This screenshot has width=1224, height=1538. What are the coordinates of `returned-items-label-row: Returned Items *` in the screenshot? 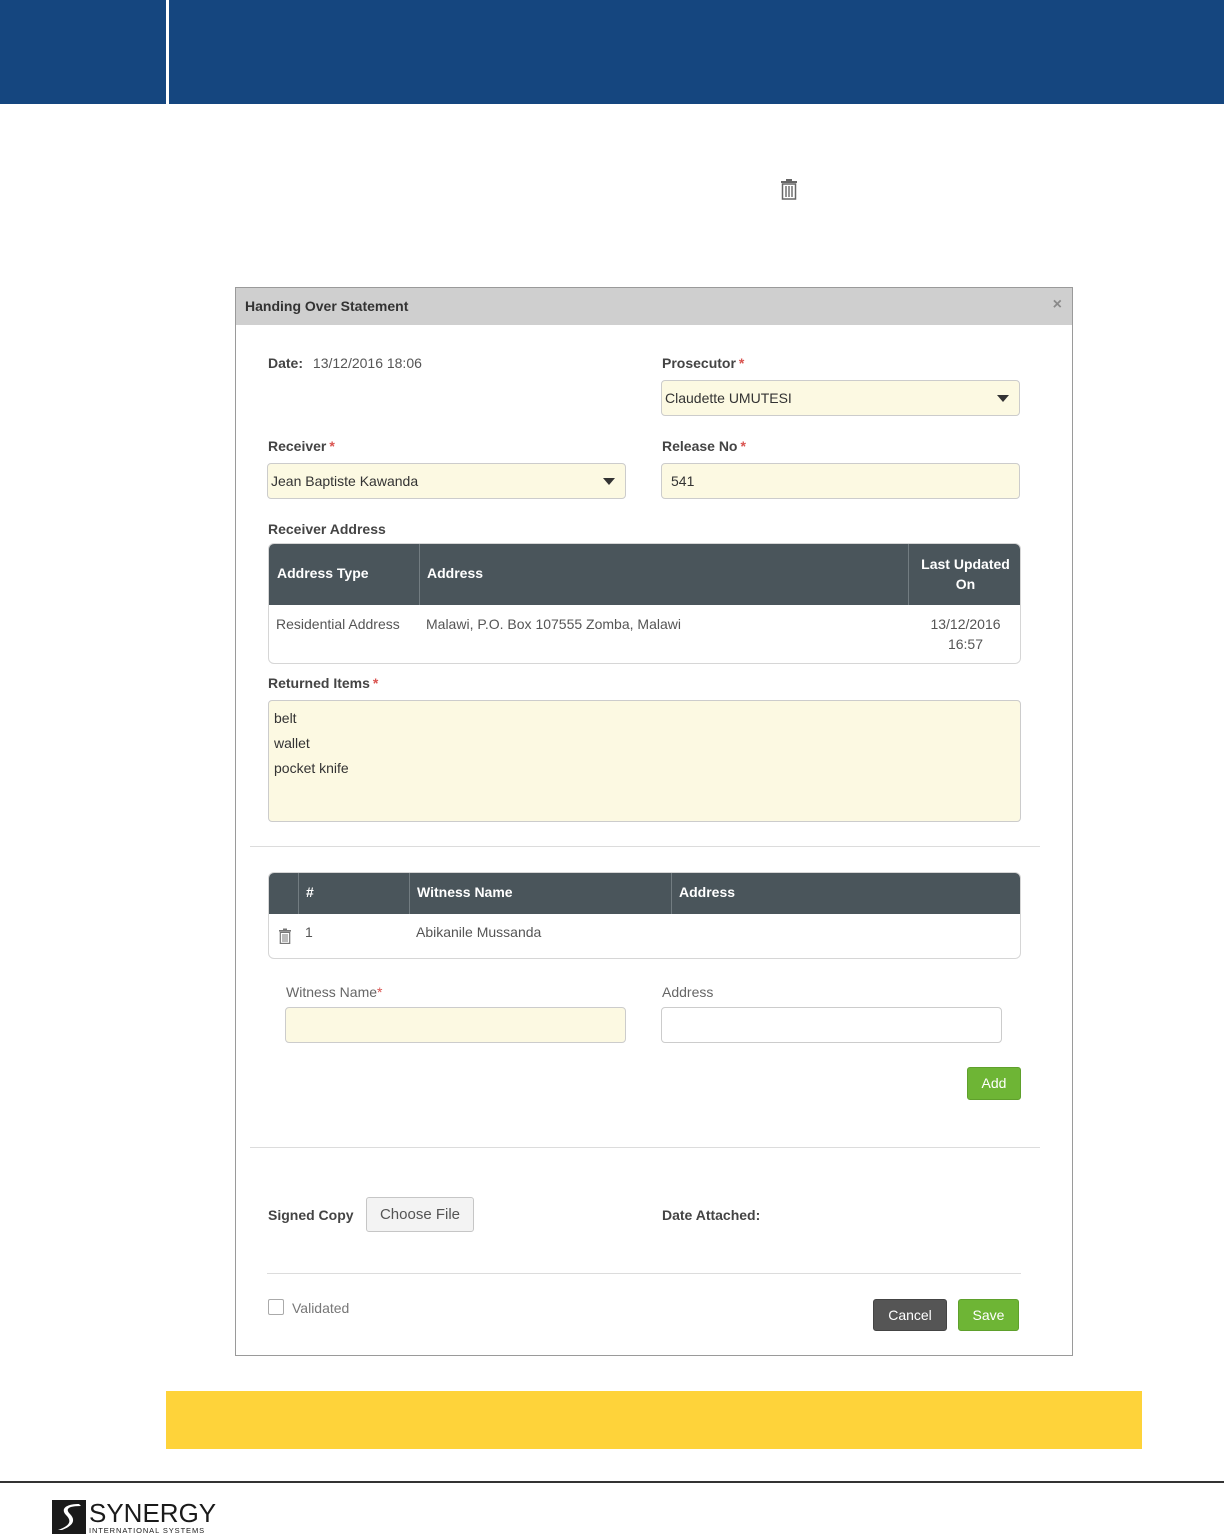 It's located at (323, 683).